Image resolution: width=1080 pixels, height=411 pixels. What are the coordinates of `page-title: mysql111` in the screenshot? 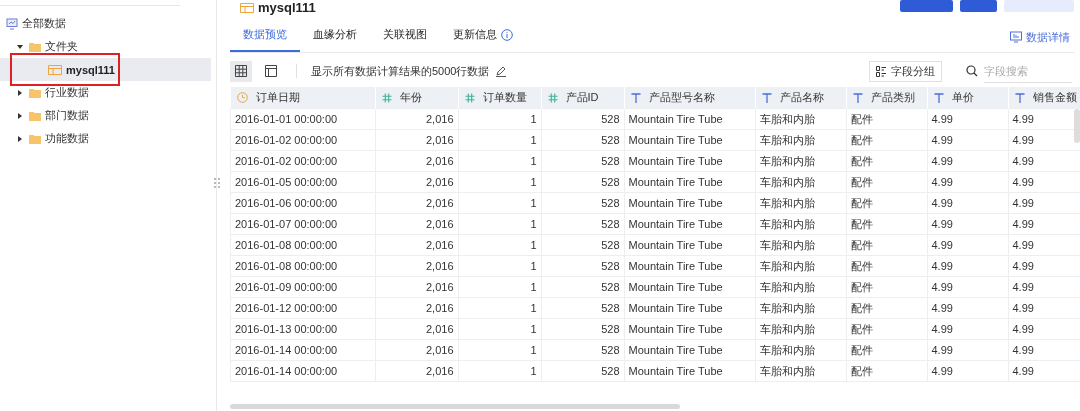 It's located at (287, 8).